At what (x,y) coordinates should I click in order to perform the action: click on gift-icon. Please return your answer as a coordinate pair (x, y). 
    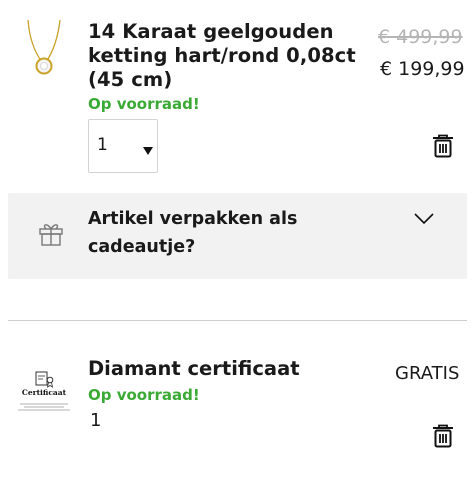
    Looking at the image, I should click on (51, 236).